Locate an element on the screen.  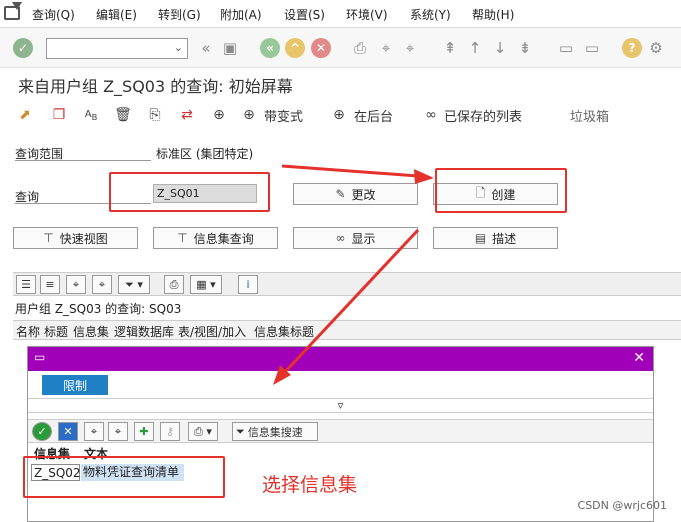
arrowhead-icon is located at coordinates (424, 176).